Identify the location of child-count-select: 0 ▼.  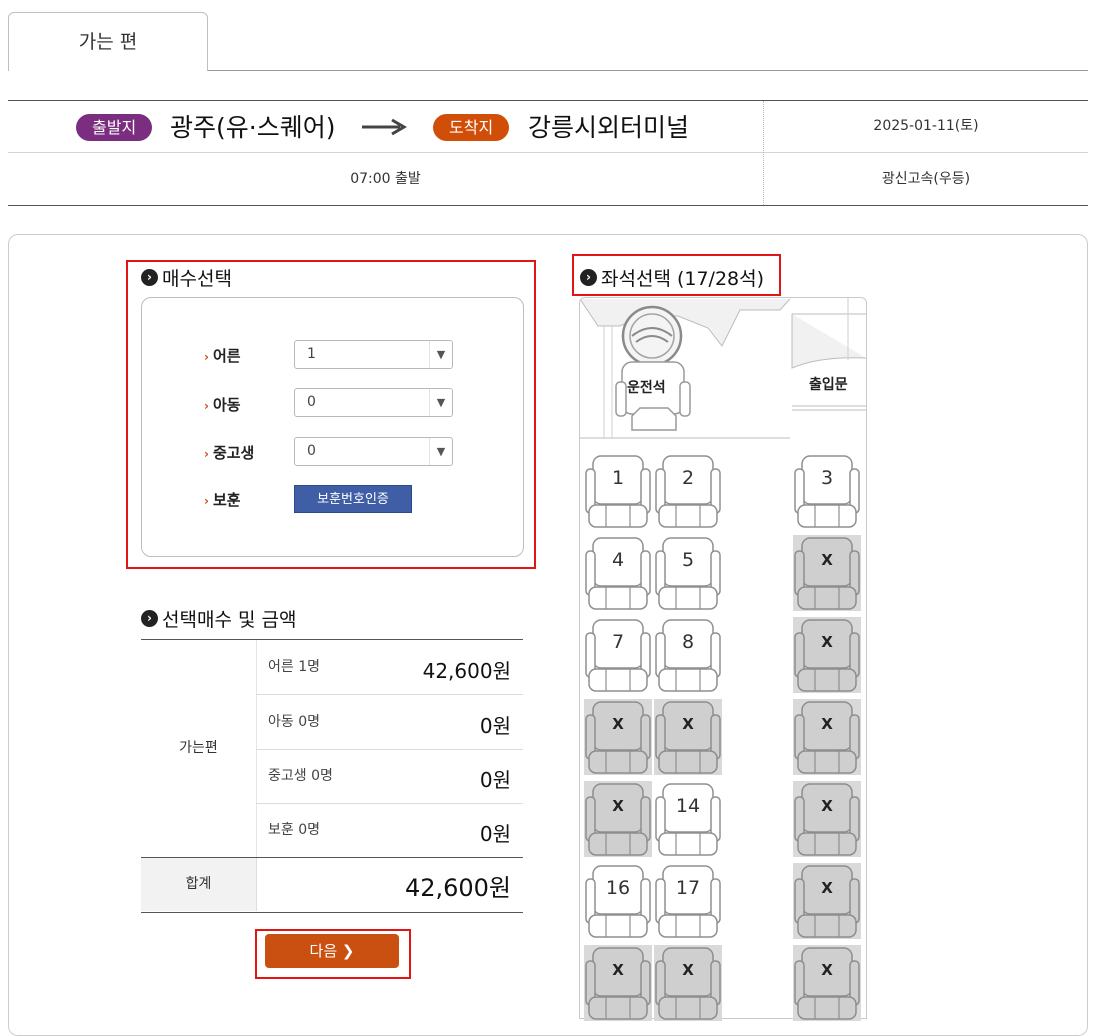
(373, 402).